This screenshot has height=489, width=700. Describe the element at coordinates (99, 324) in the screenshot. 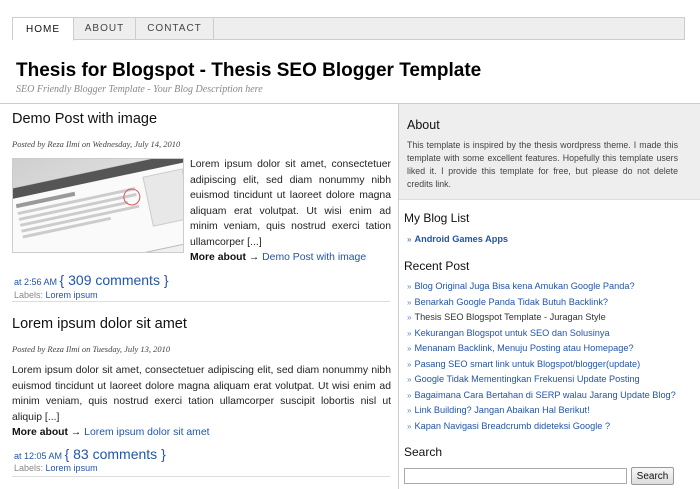

I see `post-title: Lorem ipsum dolor sit amet` at that location.